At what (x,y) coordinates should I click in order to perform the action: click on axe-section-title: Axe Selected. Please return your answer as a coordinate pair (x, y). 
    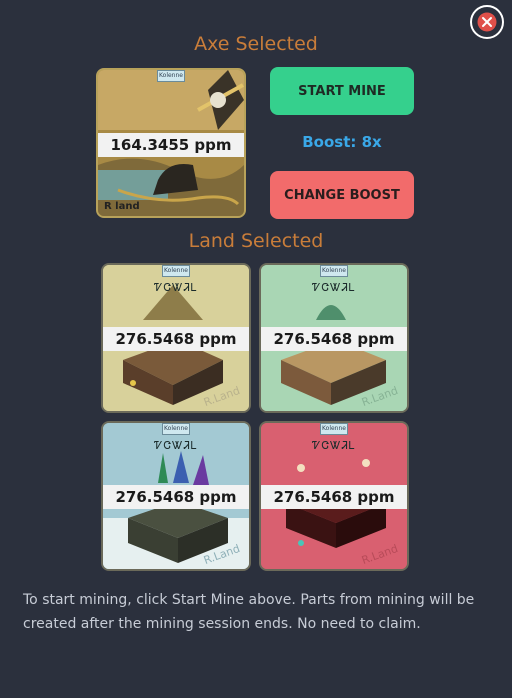
    Looking at the image, I should click on (256, 44).